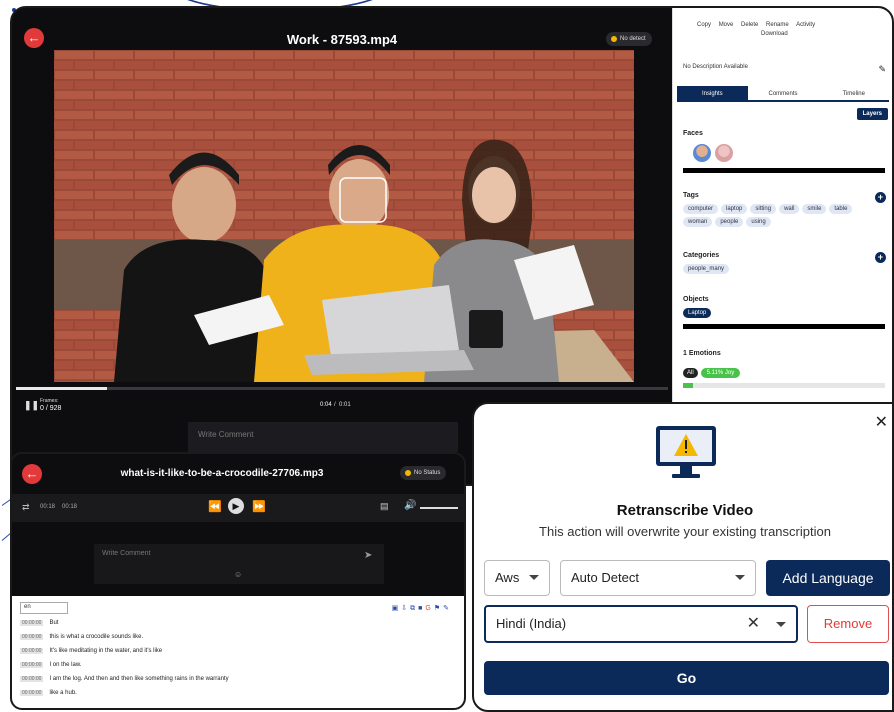 The height and width of the screenshot is (712, 894). What do you see at coordinates (696, 299) in the screenshot?
I see `objects-title: Objects` at bounding box center [696, 299].